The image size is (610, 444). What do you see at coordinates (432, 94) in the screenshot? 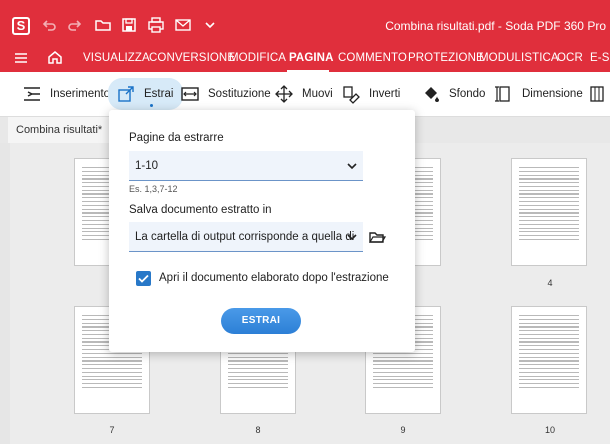
I see `paint-bucket-icon` at bounding box center [432, 94].